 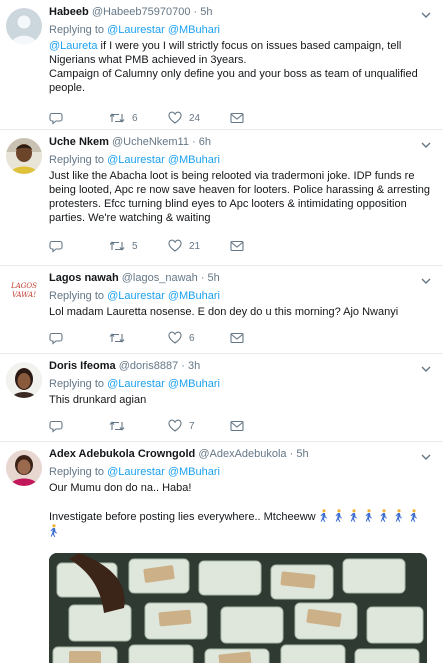 What do you see at coordinates (141, 12) in the screenshot?
I see `user-handle: @Habeeb75970700` at bounding box center [141, 12].